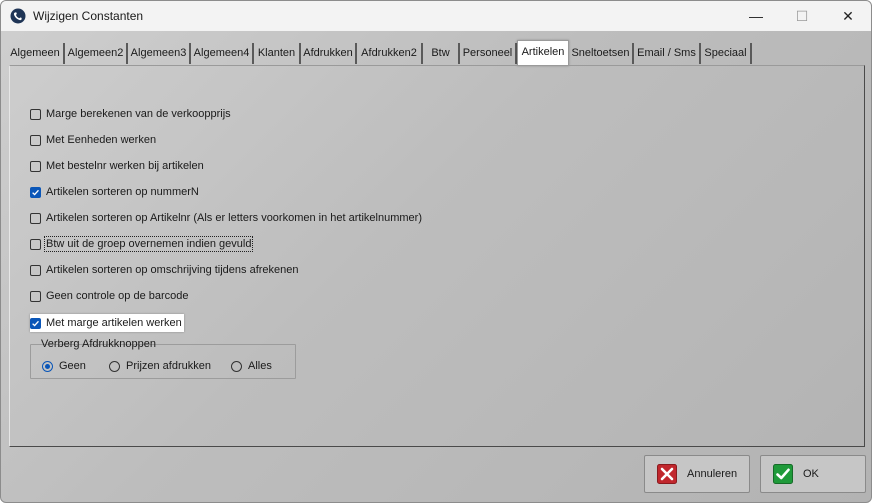 The height and width of the screenshot is (503, 872). What do you see at coordinates (125, 166) in the screenshot?
I see `option-label: Met bestelnr werken bij artikelen` at bounding box center [125, 166].